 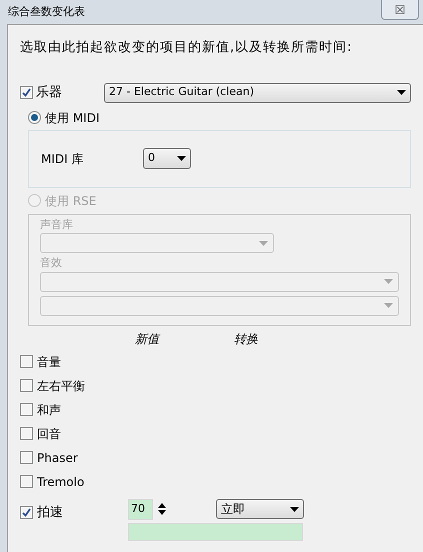 What do you see at coordinates (246, 339) in the screenshot?
I see `column-header: 转换` at bounding box center [246, 339].